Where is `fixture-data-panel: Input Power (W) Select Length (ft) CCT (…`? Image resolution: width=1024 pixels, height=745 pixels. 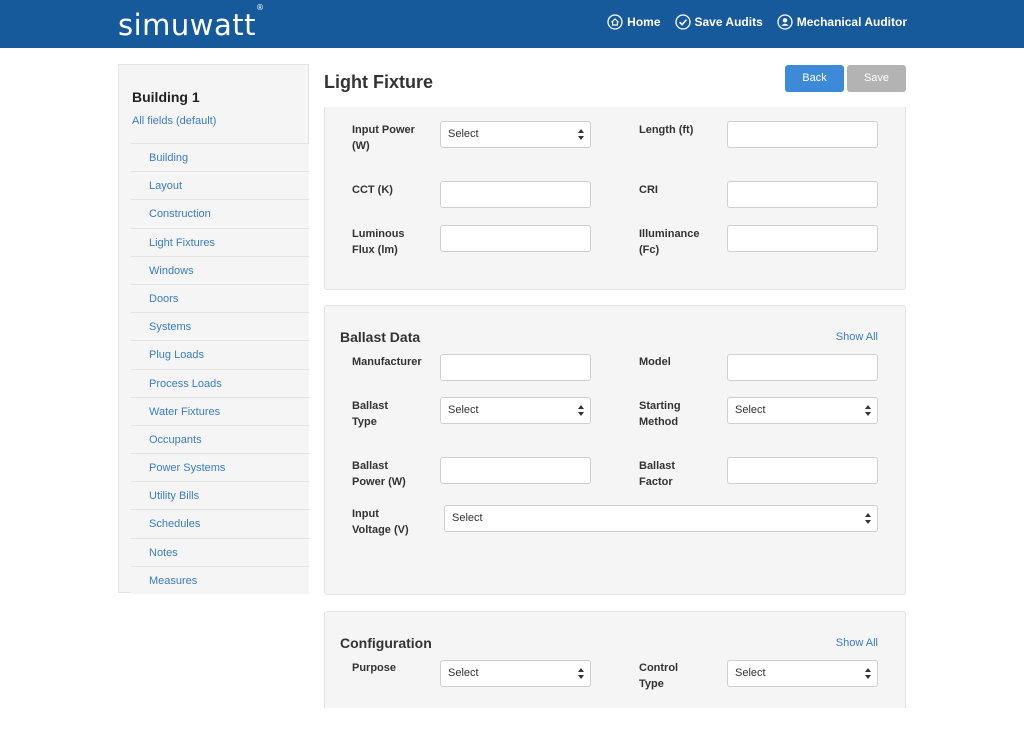 fixture-data-panel: Input Power (W) Select Length (ft) CCT (… is located at coordinates (615, 198).